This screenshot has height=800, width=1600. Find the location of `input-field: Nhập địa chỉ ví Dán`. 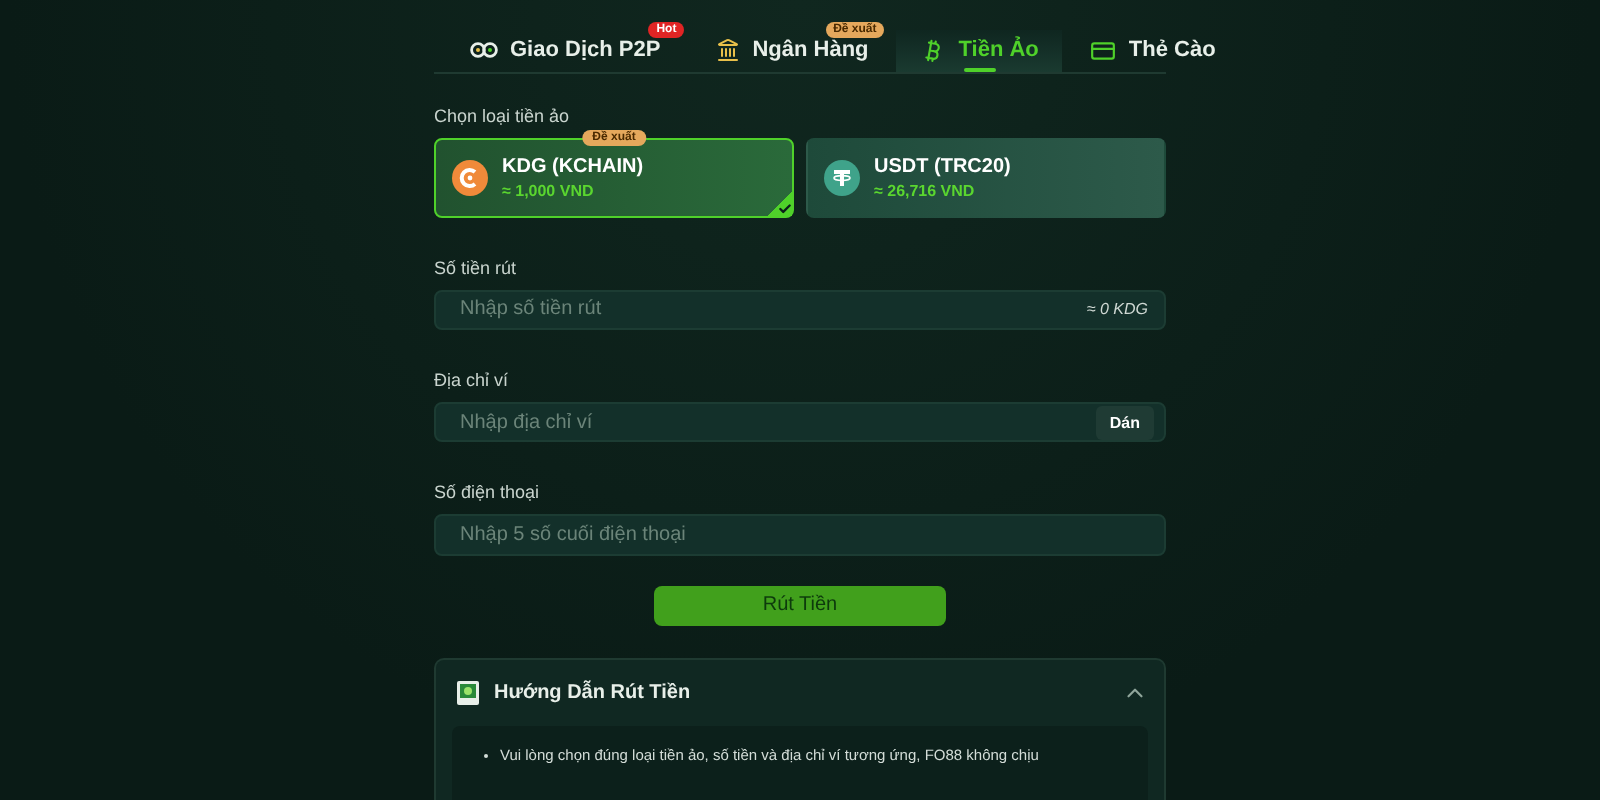

input-field: Nhập địa chỉ ví Dán is located at coordinates (800, 422).